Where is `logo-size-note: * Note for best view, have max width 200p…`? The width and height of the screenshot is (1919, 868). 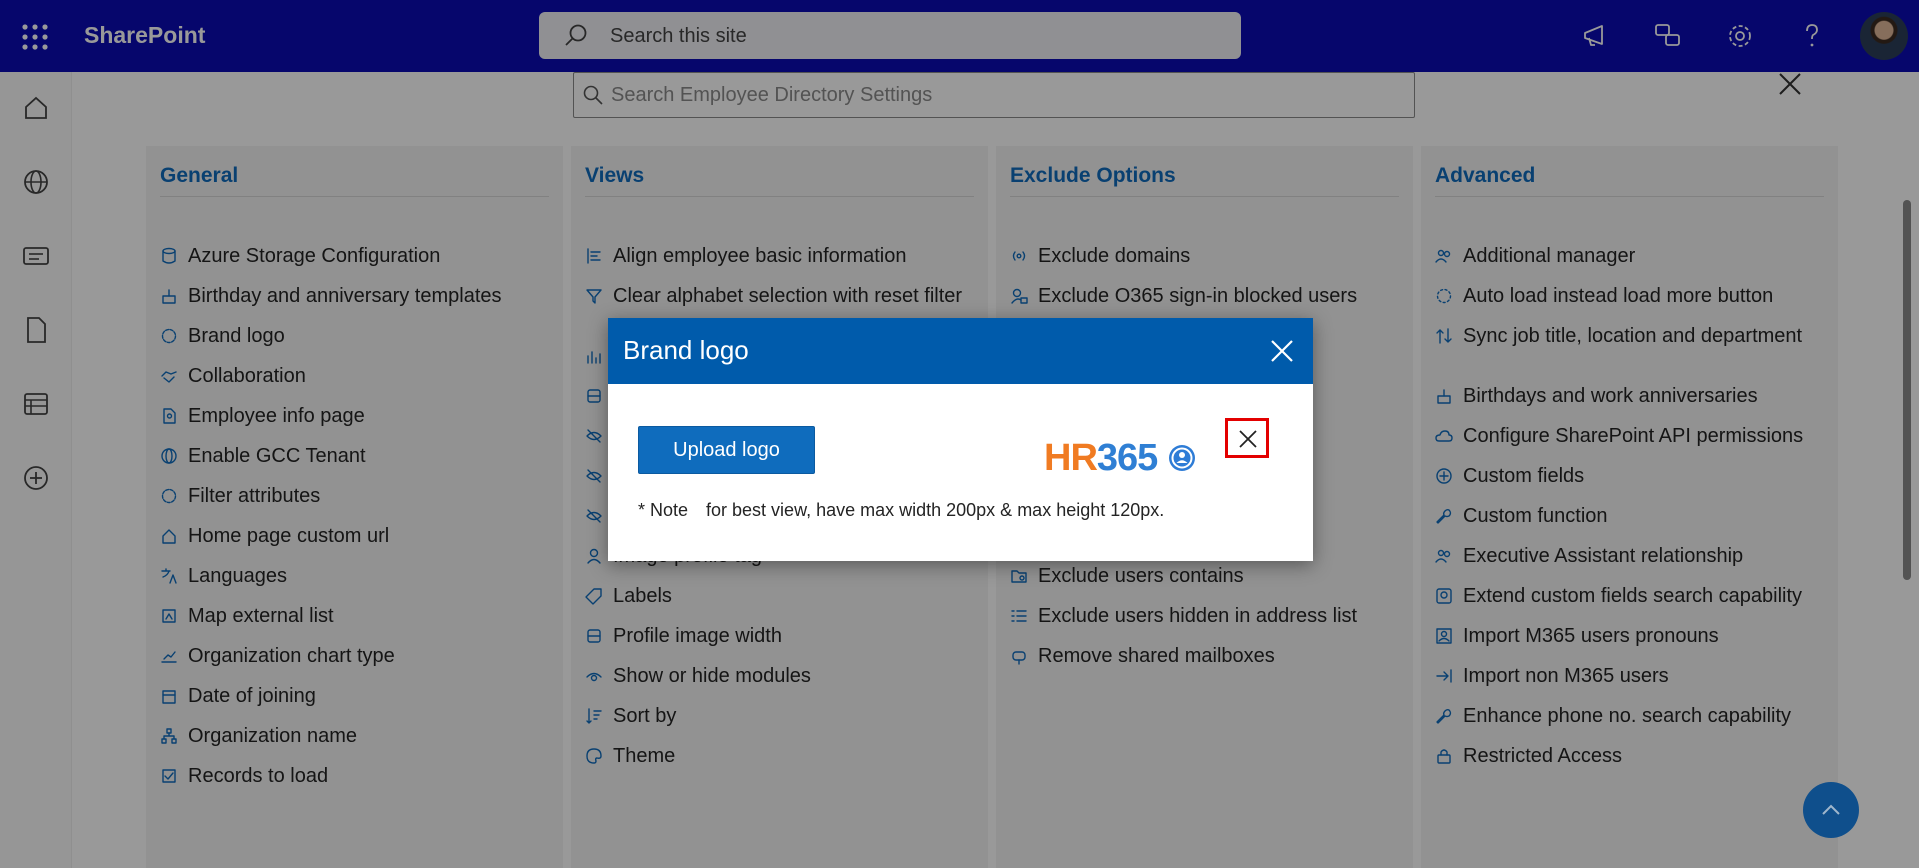
logo-size-note: * Note for best view, have max width 200p… is located at coordinates (901, 510).